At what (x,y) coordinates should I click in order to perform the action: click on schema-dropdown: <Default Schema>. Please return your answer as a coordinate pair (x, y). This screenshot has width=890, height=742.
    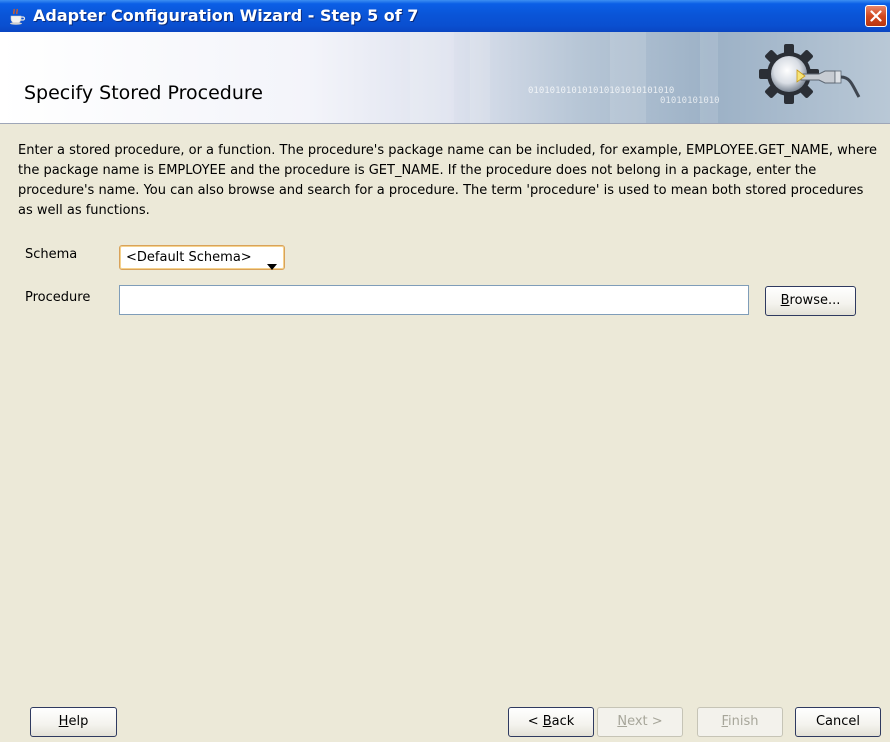
    Looking at the image, I should click on (202, 257).